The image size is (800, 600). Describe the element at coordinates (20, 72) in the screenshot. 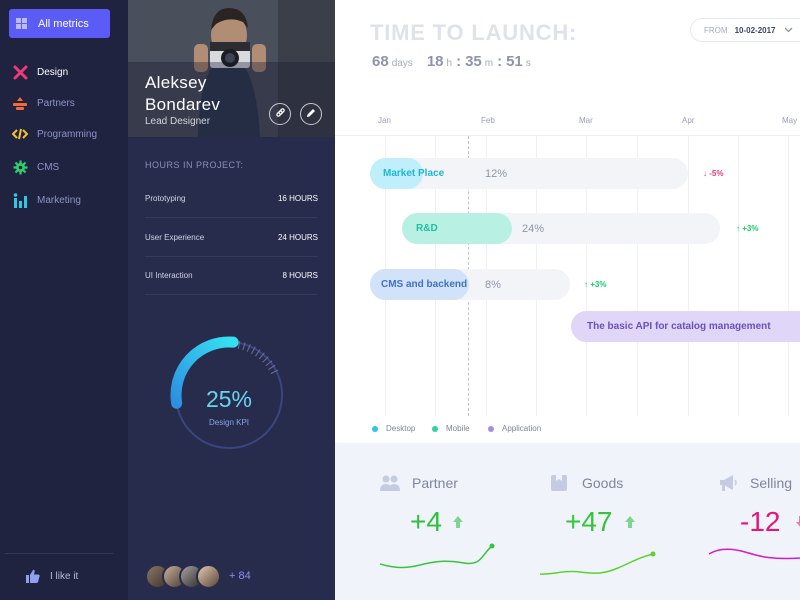

I see `design-tools-icon` at that location.